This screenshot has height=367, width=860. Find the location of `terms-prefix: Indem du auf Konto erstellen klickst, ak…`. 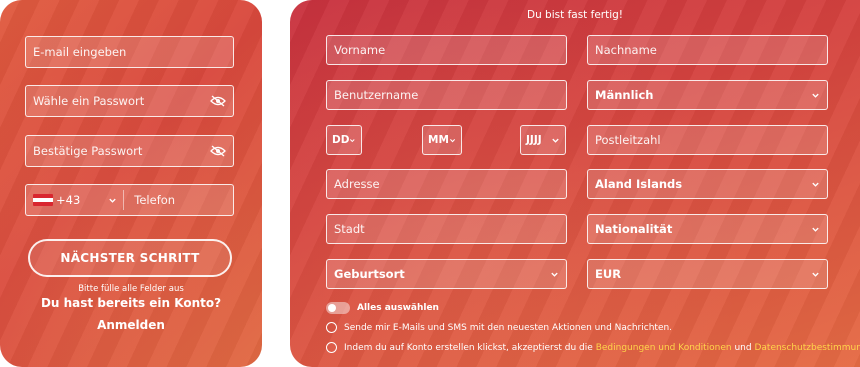

terms-prefix: Indem du auf Konto erstellen klickst, ak… is located at coordinates (468, 348).